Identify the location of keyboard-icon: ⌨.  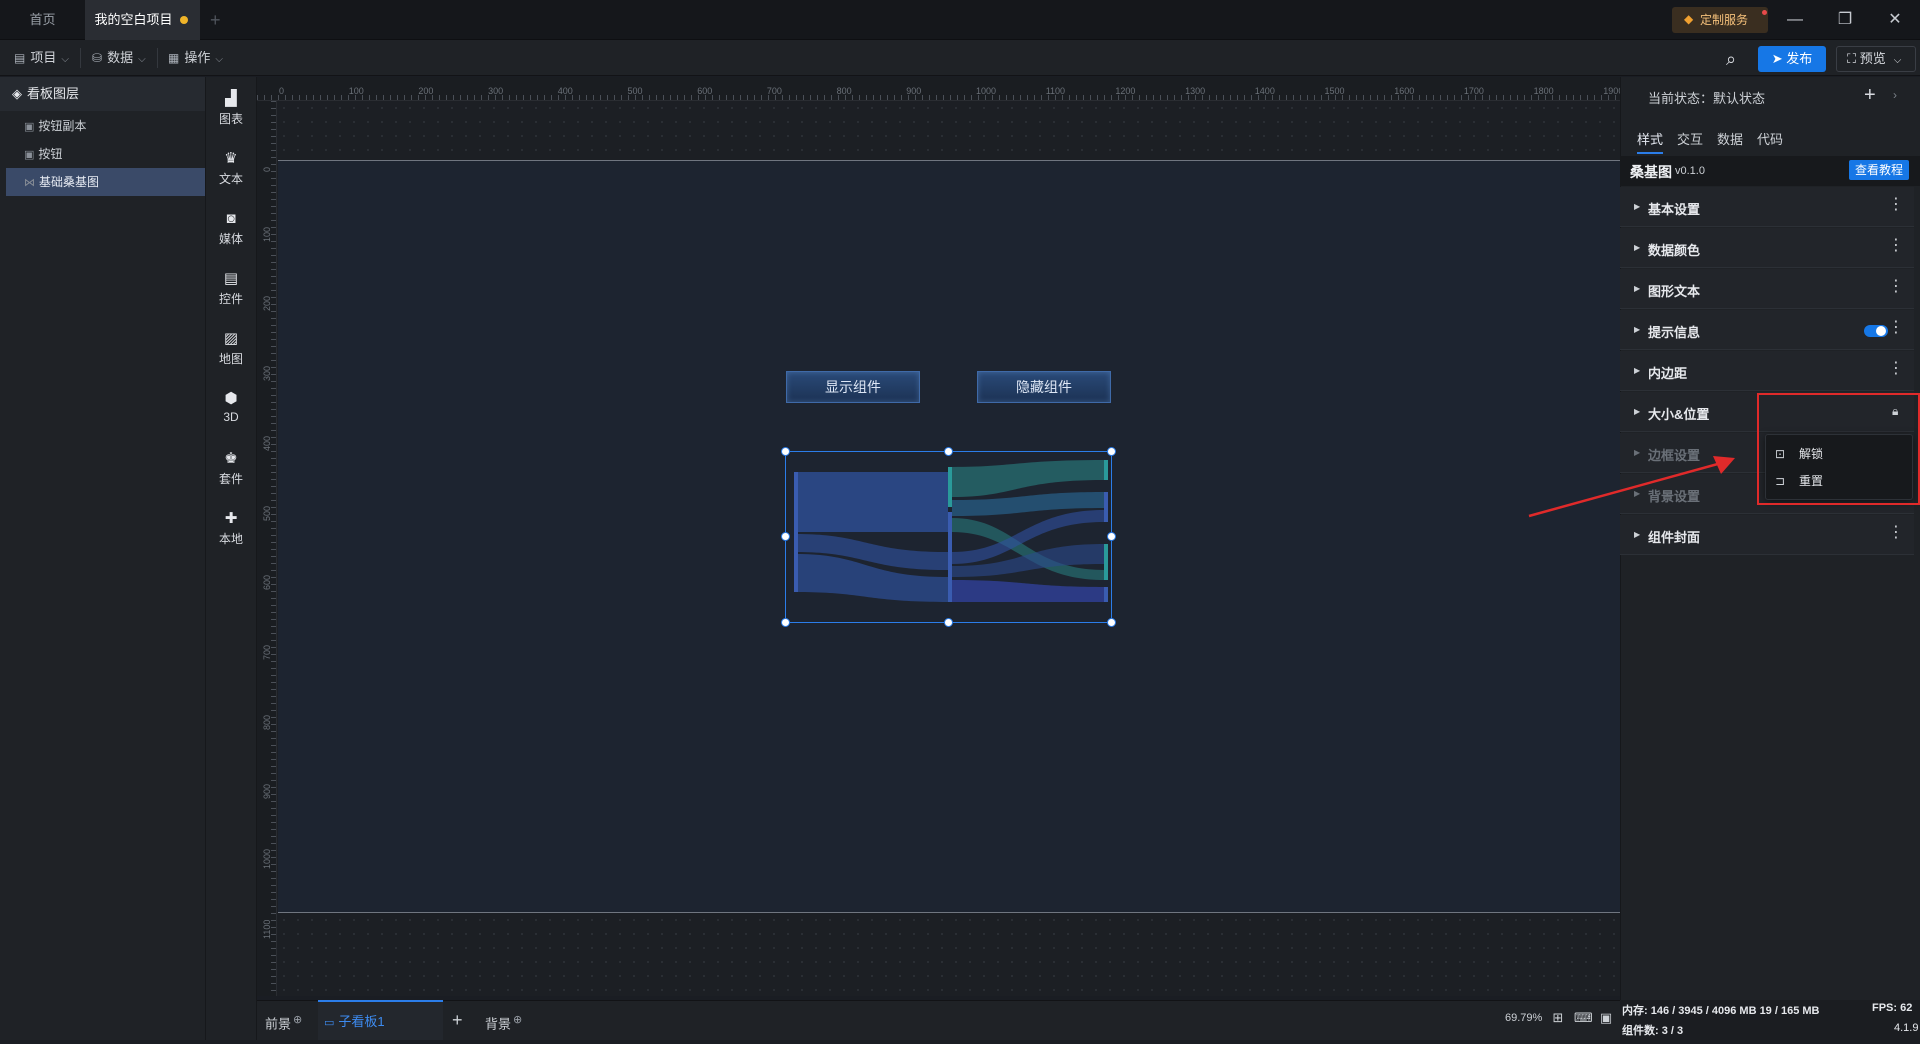
(1583, 1018).